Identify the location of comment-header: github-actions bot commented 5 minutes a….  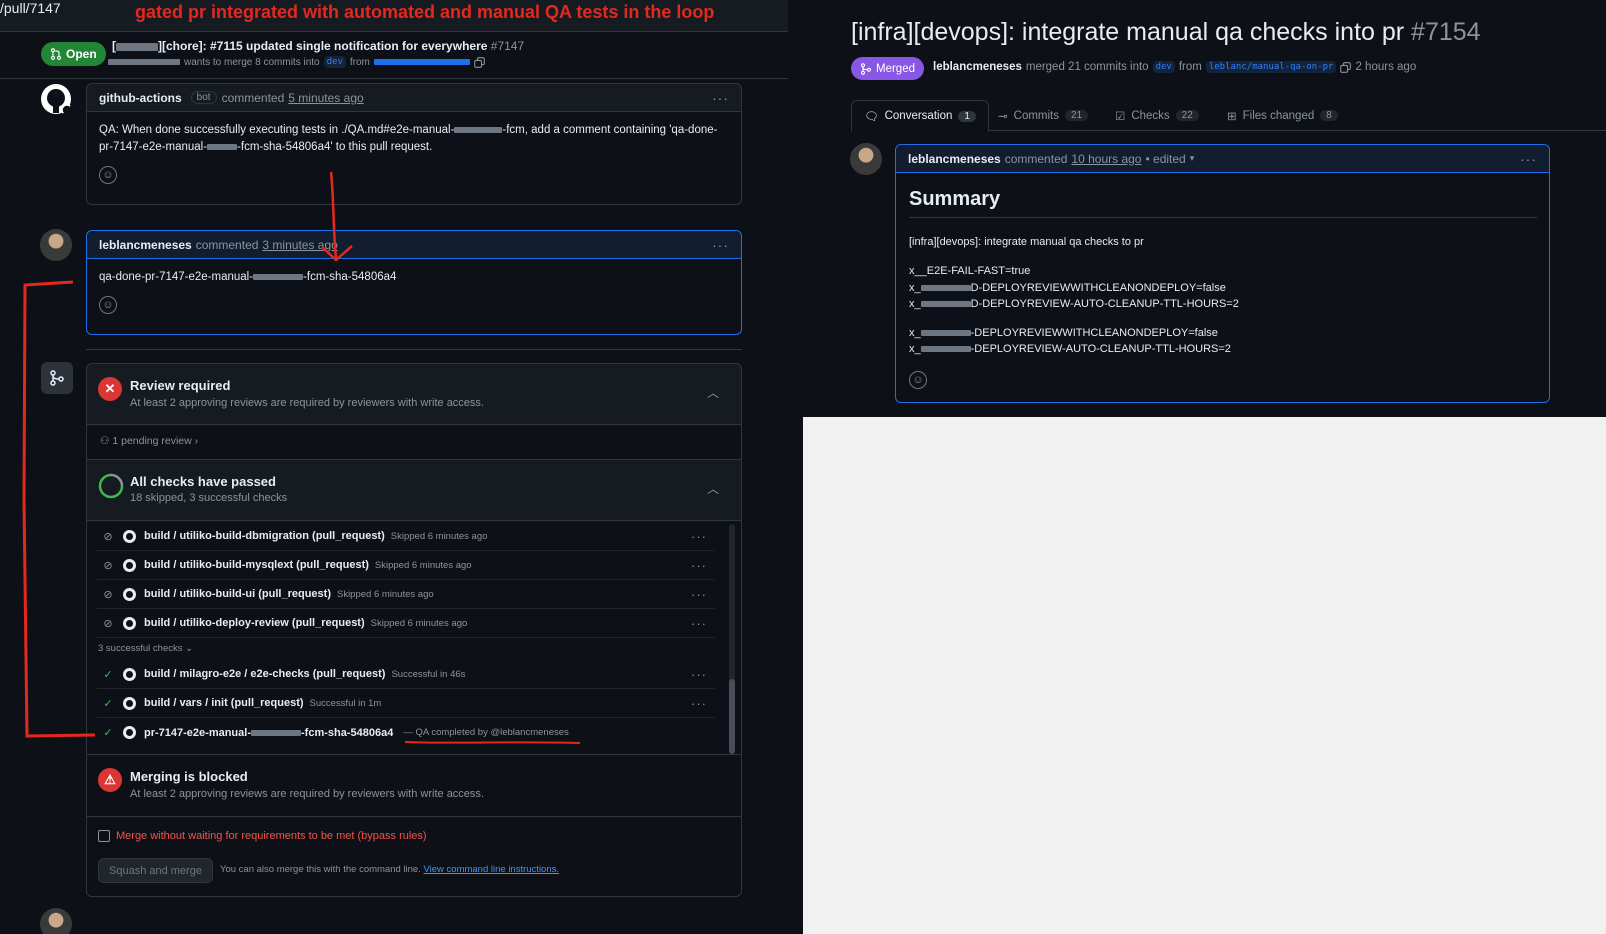
(414, 98).